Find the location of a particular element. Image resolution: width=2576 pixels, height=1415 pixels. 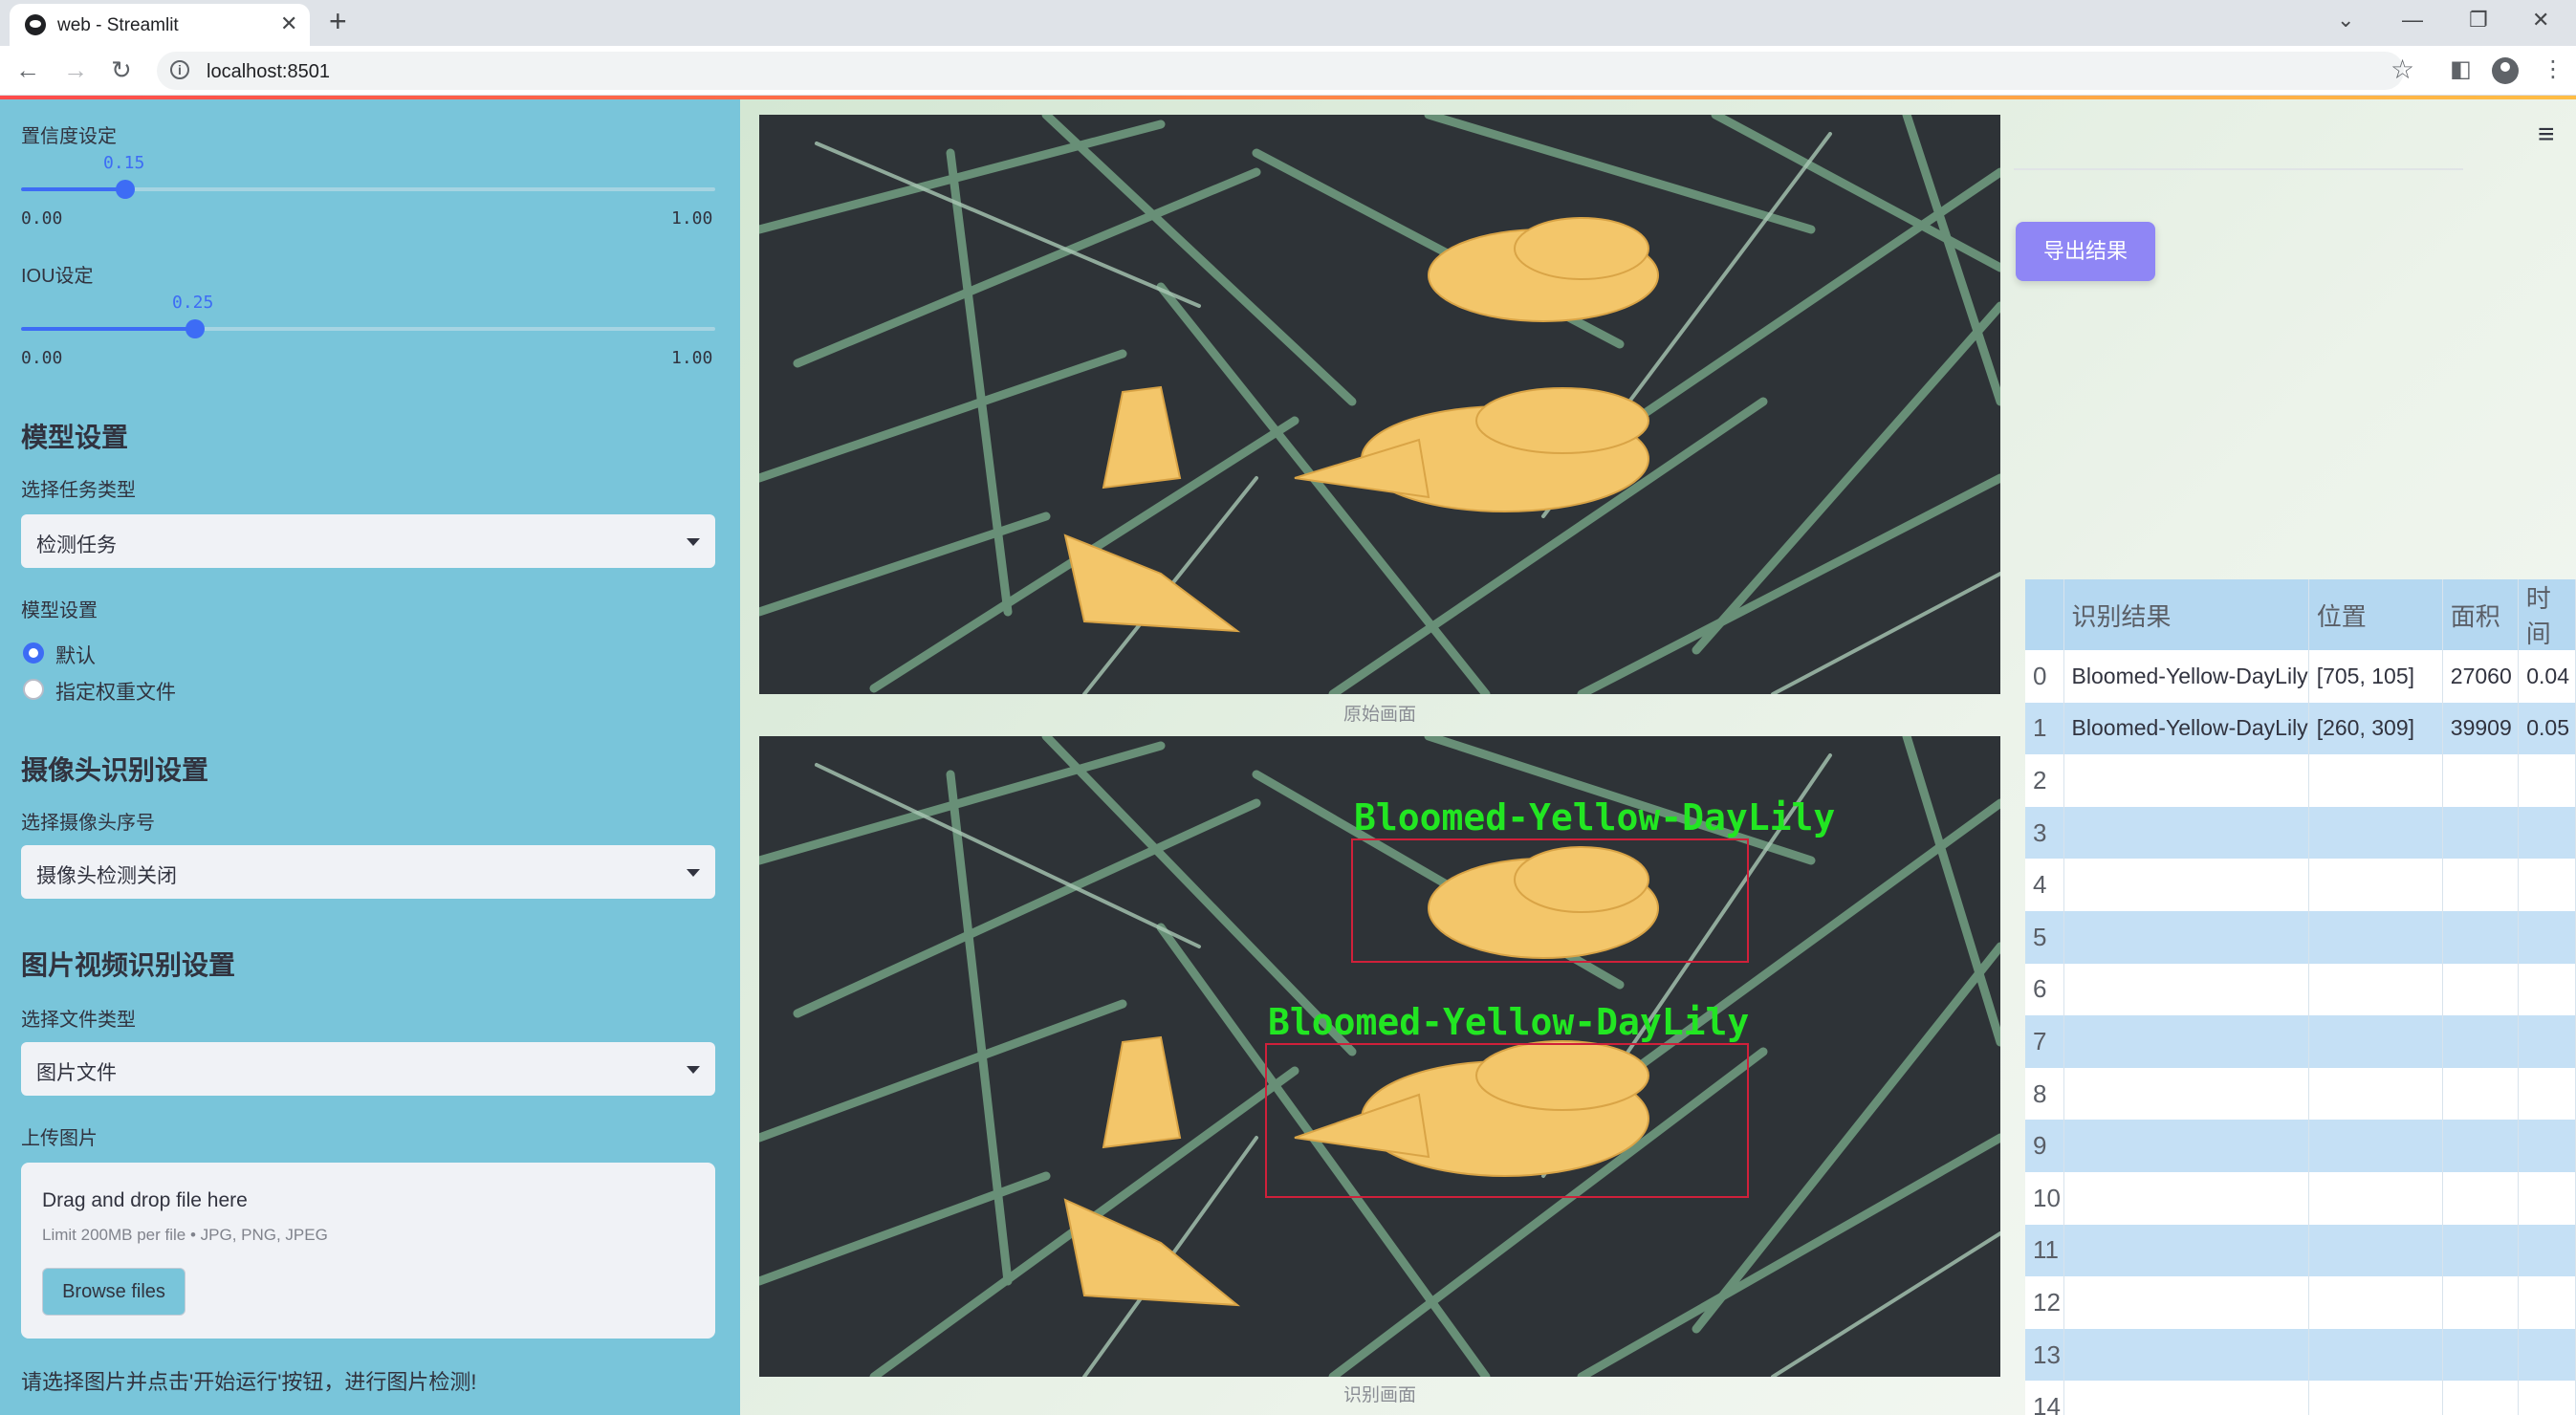

table-row: 8 is located at coordinates (2300, 1094).